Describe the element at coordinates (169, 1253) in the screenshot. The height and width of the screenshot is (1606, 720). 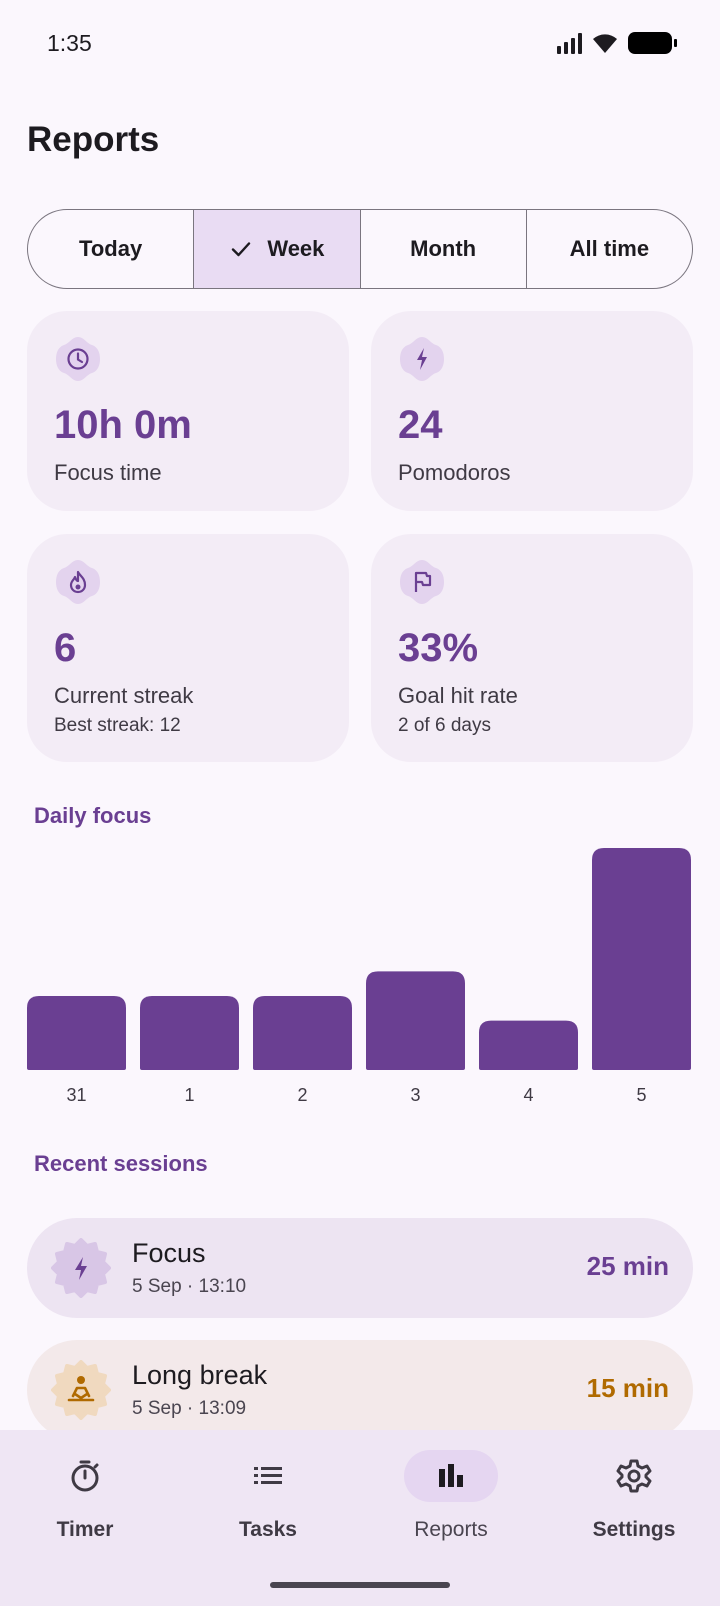
I see `session-title: Focus` at that location.